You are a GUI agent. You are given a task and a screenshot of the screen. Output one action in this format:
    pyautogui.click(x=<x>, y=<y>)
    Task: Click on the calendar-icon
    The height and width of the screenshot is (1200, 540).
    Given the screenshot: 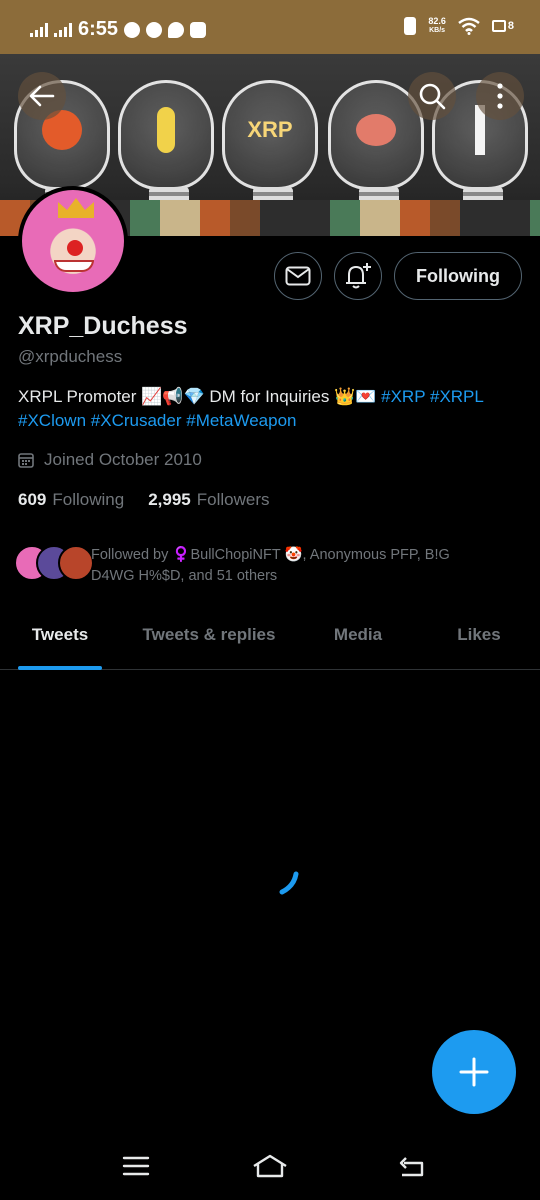 What is the action you would take?
    pyautogui.click(x=26, y=460)
    